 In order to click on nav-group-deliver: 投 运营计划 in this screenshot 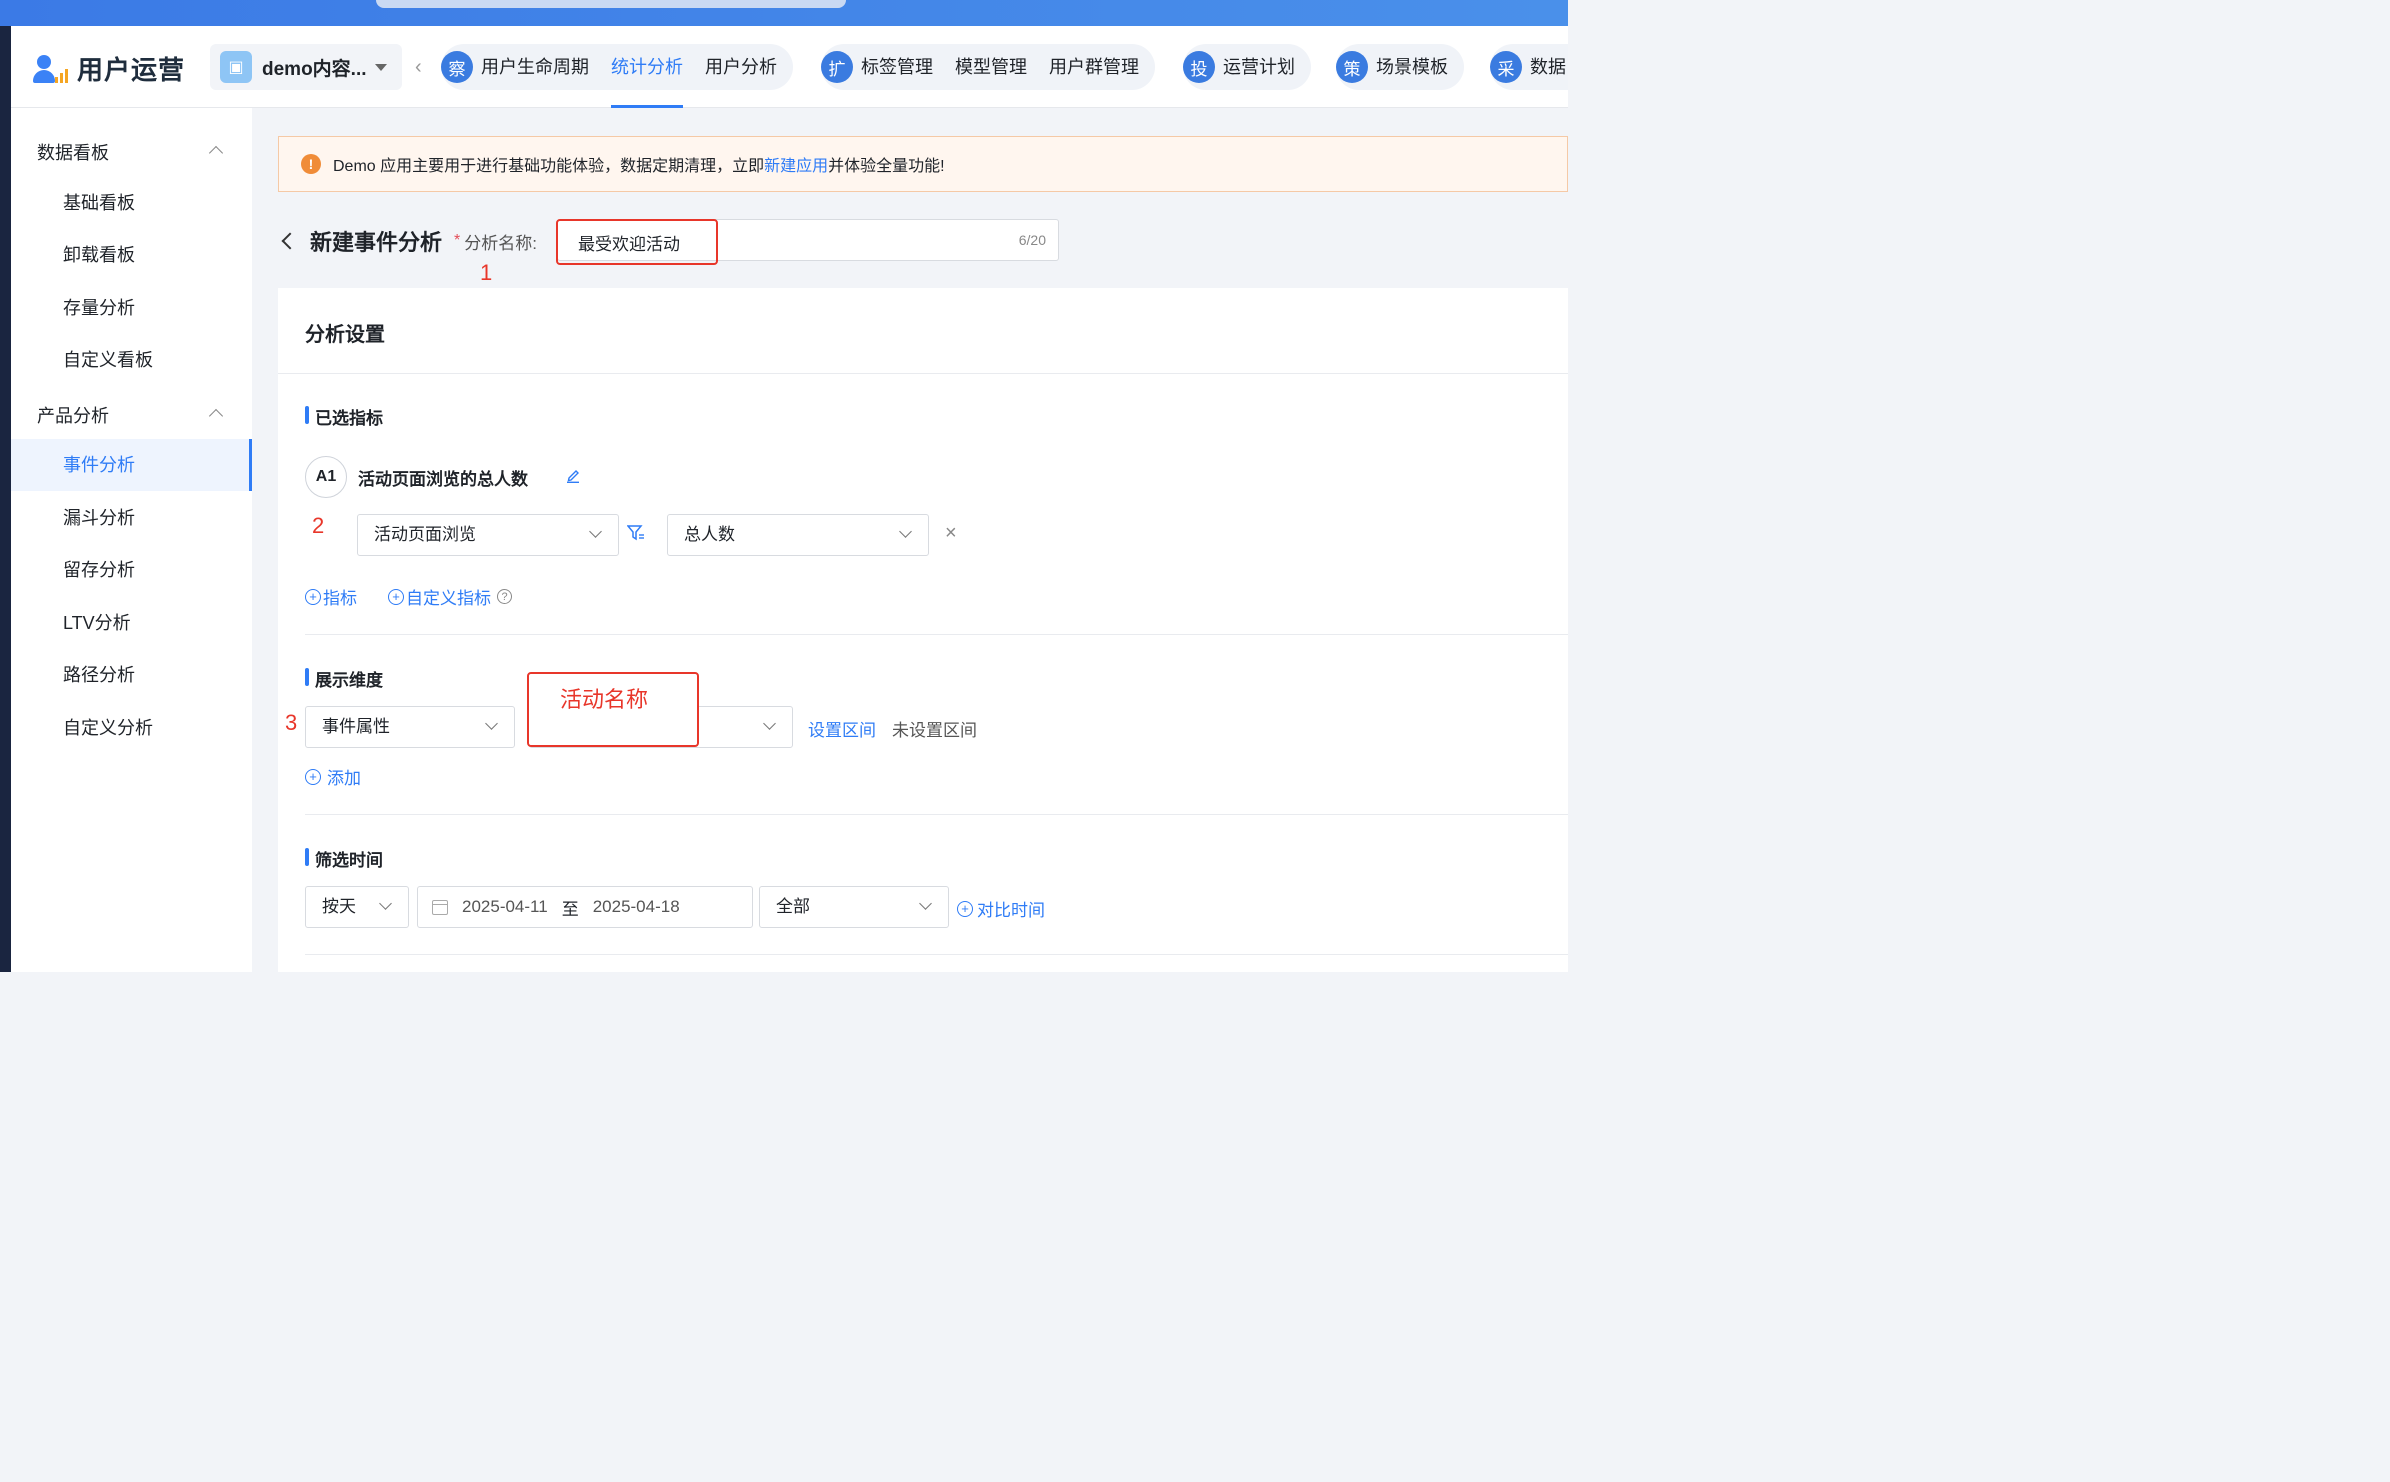, I will do `click(1247, 67)`.